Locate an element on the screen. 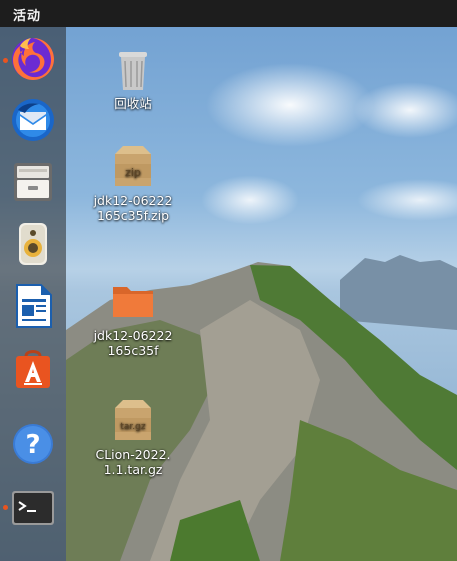  dock: ? is located at coordinates (33, 294).